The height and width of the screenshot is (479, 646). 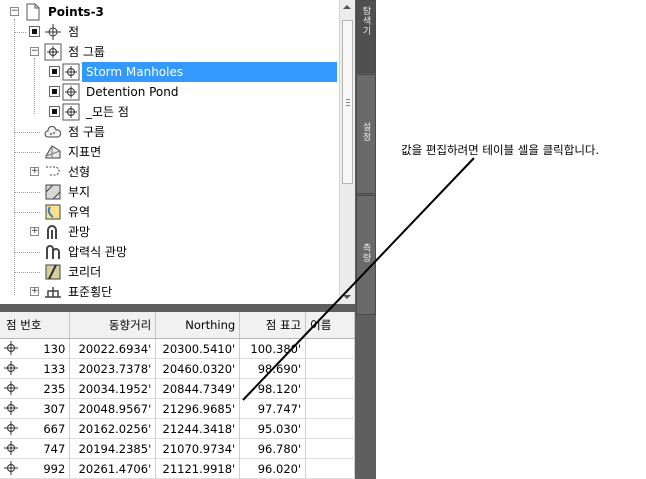 I want to click on table-cell-northing: 20460.0320', so click(x=198, y=368).